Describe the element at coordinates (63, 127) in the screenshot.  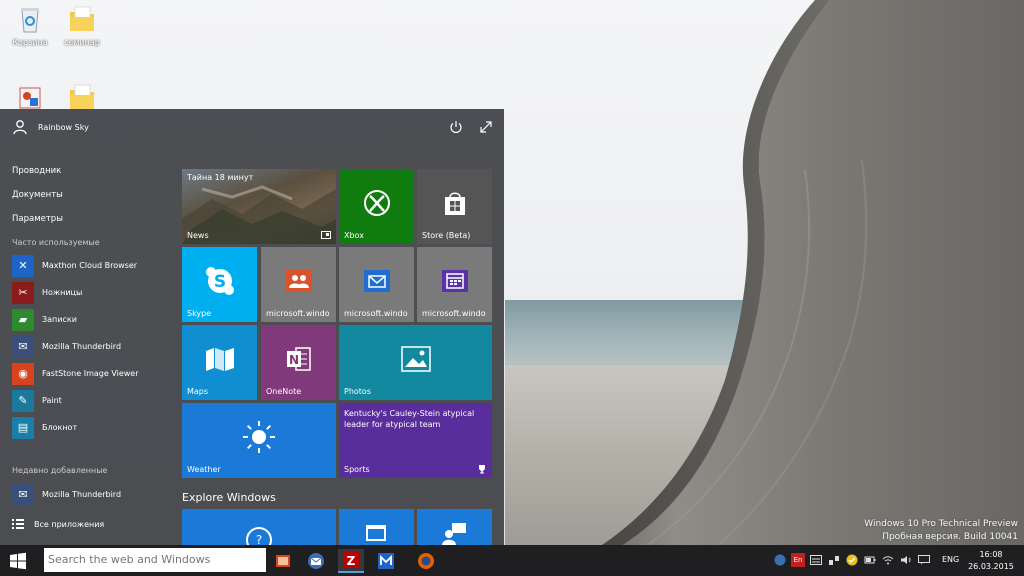
I see `user-name: Rainbow Sky` at that location.